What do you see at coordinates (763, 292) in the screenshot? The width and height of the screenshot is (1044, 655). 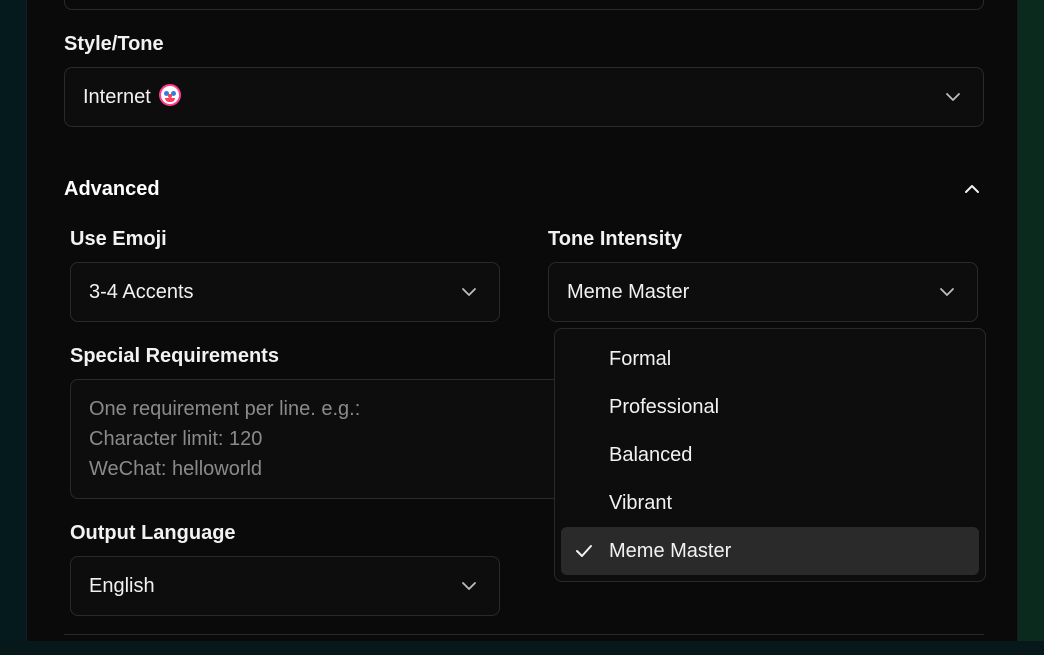 I see `tone-intensity-select: Meme Master` at bounding box center [763, 292].